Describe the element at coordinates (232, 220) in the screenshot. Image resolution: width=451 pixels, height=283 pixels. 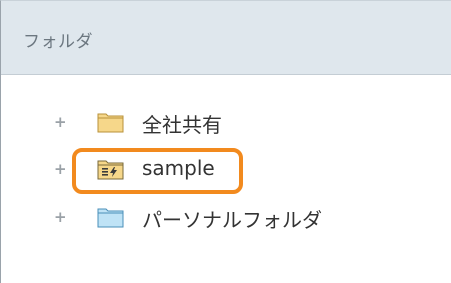
I see `tree-node-label: パーソナルフォルダ` at that location.